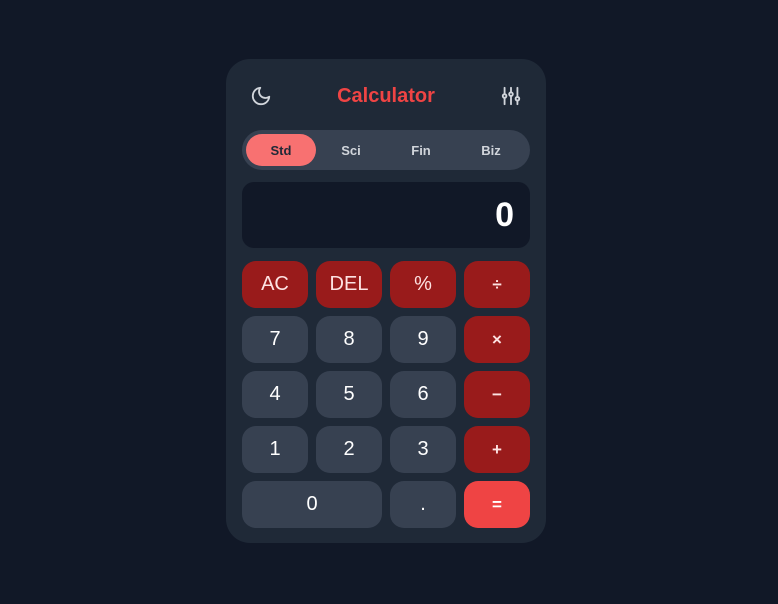  I want to click on divide-button: ÷, so click(497, 284).